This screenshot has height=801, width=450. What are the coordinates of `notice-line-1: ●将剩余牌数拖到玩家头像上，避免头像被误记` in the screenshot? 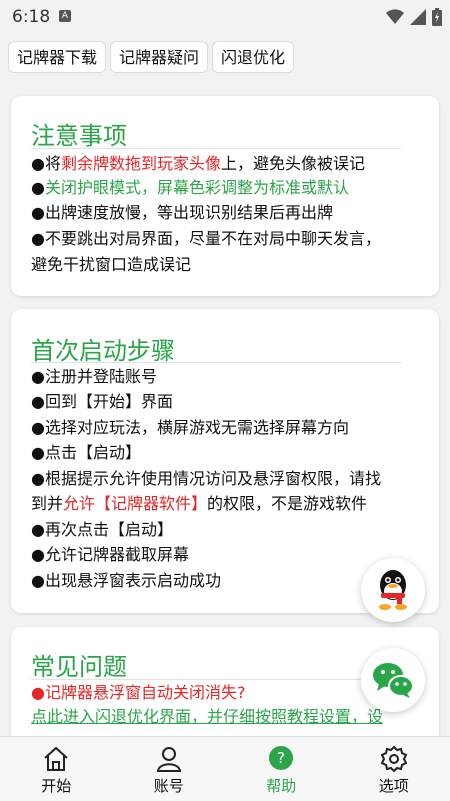 It's located at (198, 164).